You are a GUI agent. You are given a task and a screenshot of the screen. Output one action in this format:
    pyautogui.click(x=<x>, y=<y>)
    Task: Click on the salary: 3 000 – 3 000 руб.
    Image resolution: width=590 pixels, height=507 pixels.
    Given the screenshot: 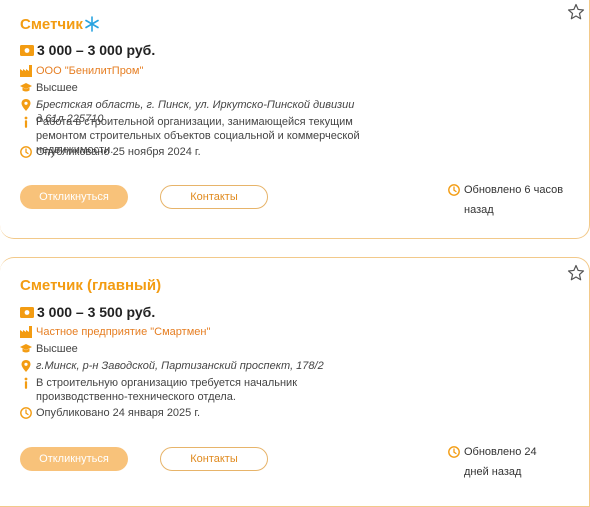 What is the action you would take?
    pyautogui.click(x=87, y=50)
    